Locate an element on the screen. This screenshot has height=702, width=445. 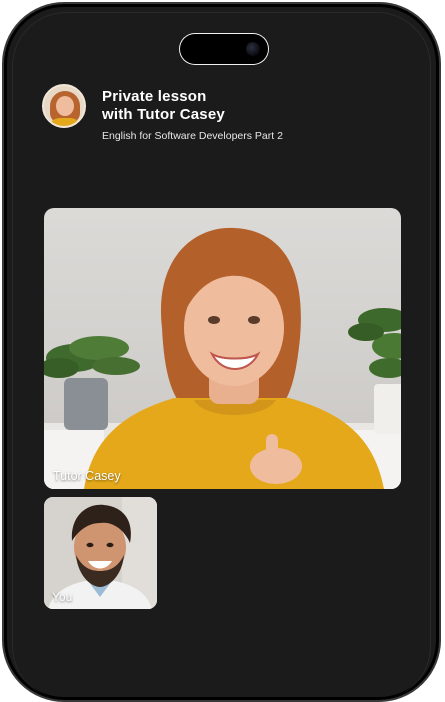
call-title-line2: with Tutor Casey is located at coordinates (163, 114).